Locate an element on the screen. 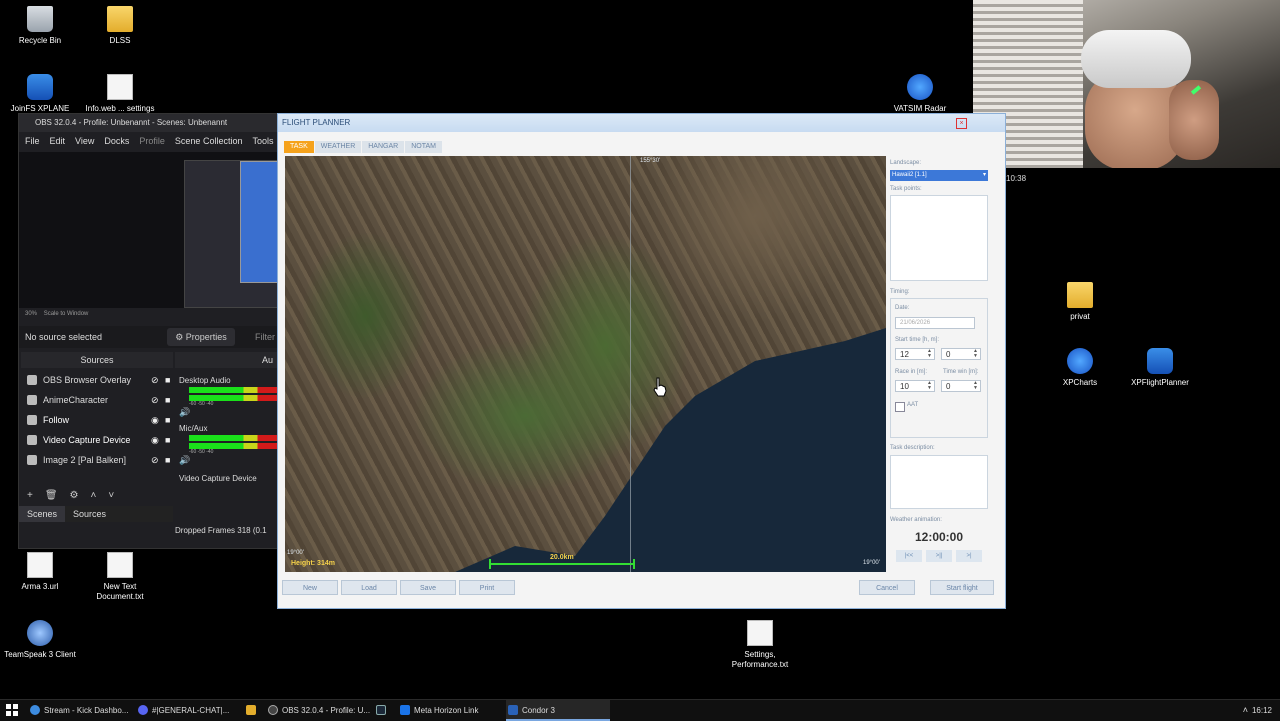 The height and width of the screenshot is (721, 1280). task-description-field is located at coordinates (939, 482).